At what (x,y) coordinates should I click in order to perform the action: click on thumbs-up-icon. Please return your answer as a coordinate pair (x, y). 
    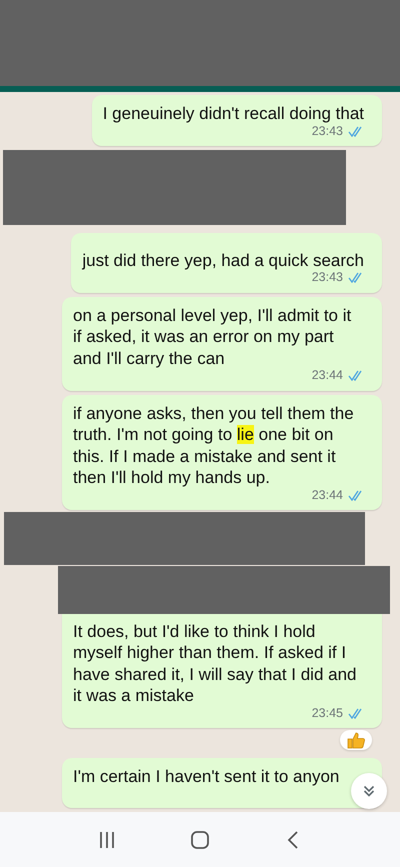
    Looking at the image, I should click on (356, 740).